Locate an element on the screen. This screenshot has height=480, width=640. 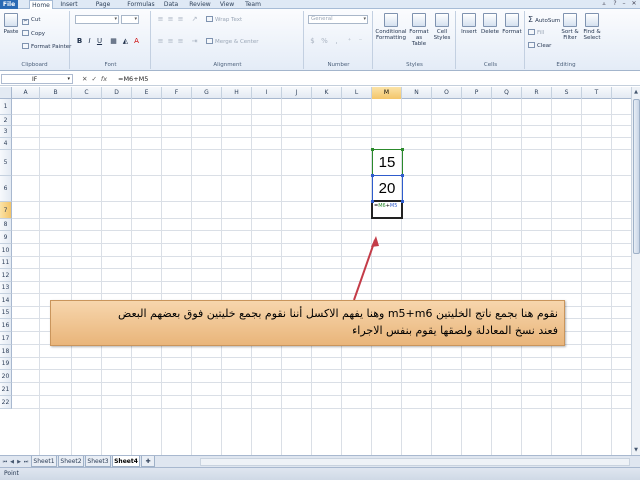
column-header-a: A is located at coordinates (26, 93).